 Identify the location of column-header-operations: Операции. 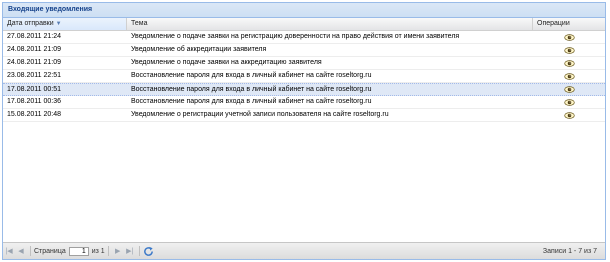
(569, 24).